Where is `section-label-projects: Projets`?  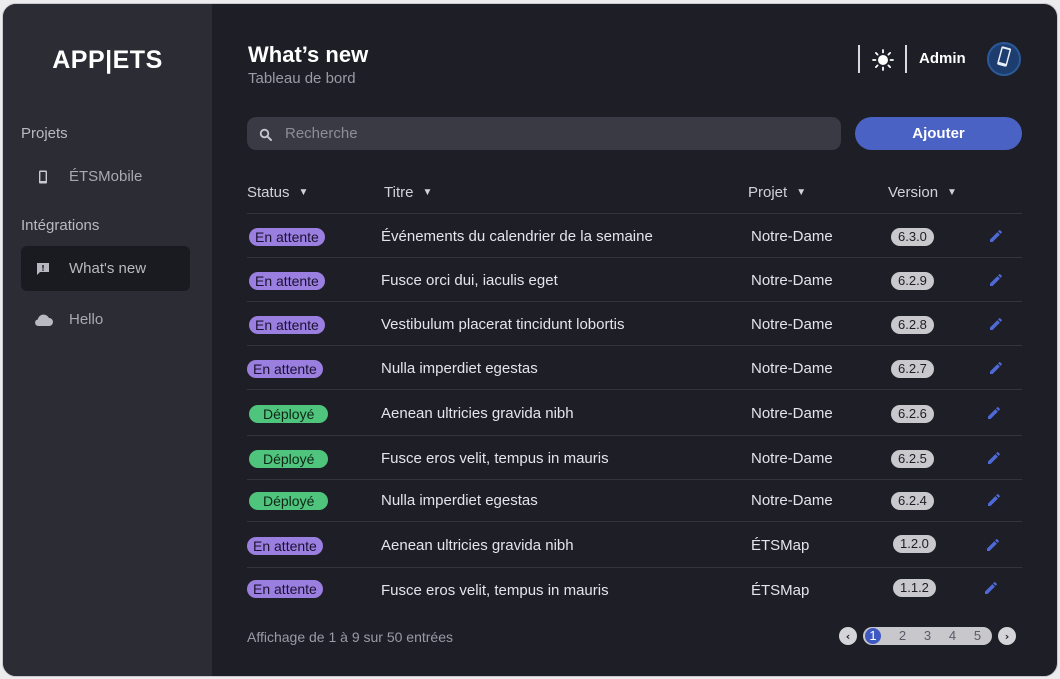
section-label-projects: Projets is located at coordinates (44, 133).